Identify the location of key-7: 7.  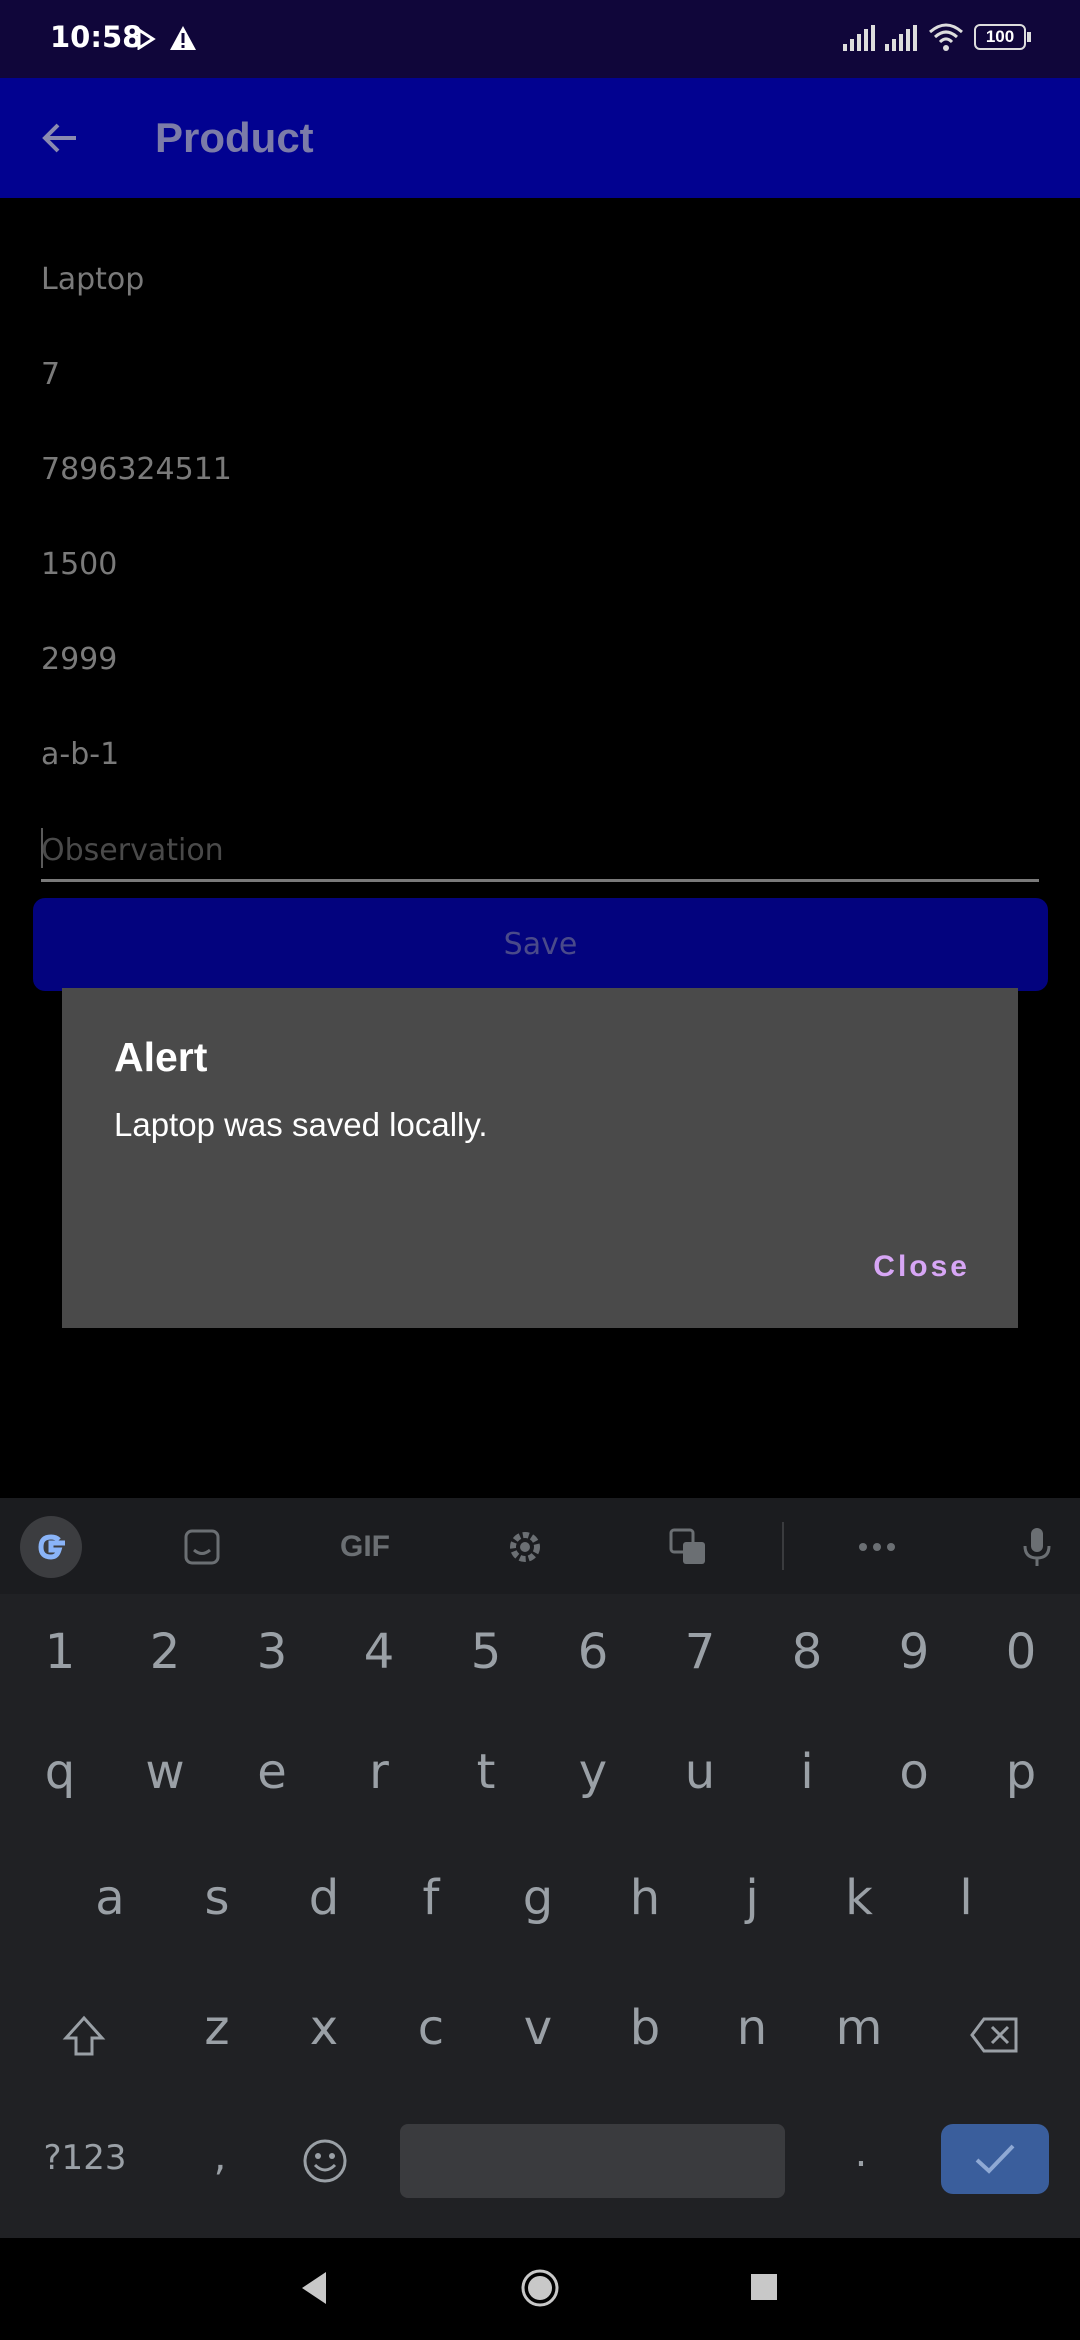
(700, 1652).